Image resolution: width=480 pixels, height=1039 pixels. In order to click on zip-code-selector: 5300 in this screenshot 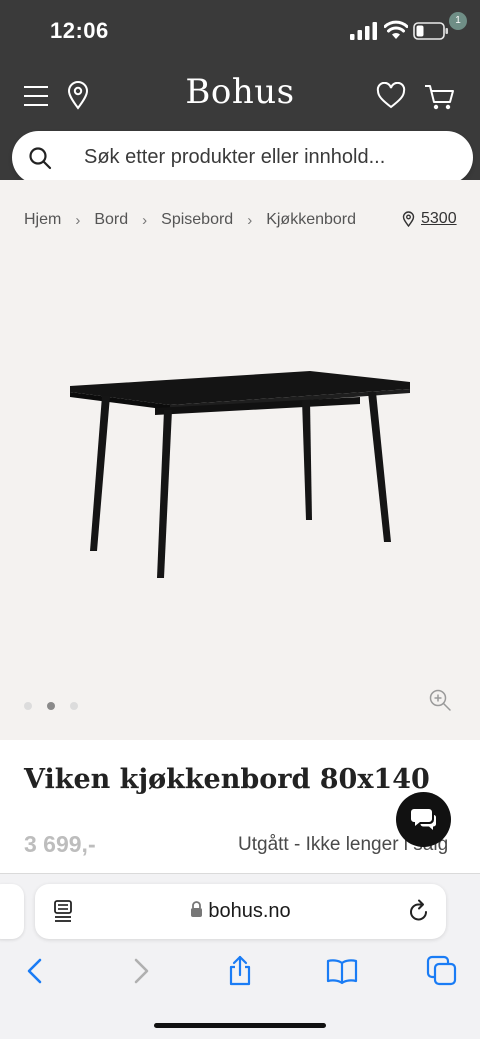, I will do `click(429, 219)`.